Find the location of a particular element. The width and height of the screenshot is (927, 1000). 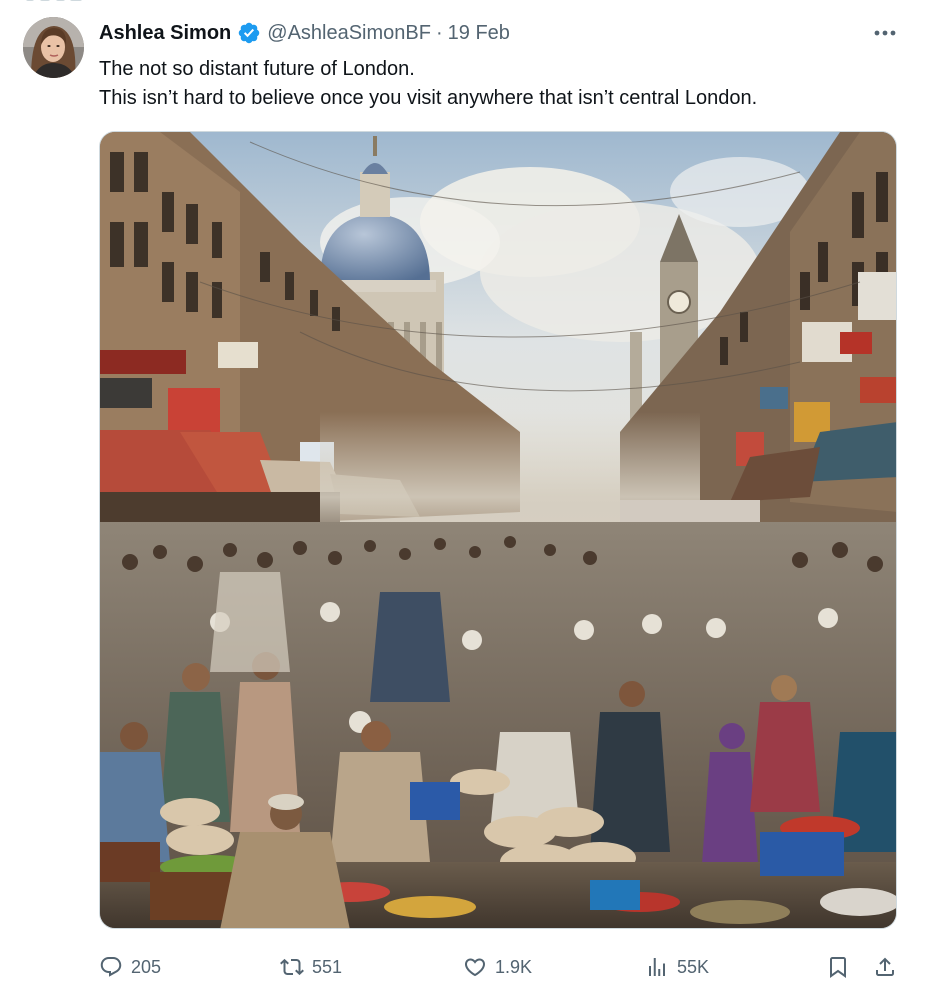

author-handle: @AshleaSimonBF is located at coordinates (349, 33).